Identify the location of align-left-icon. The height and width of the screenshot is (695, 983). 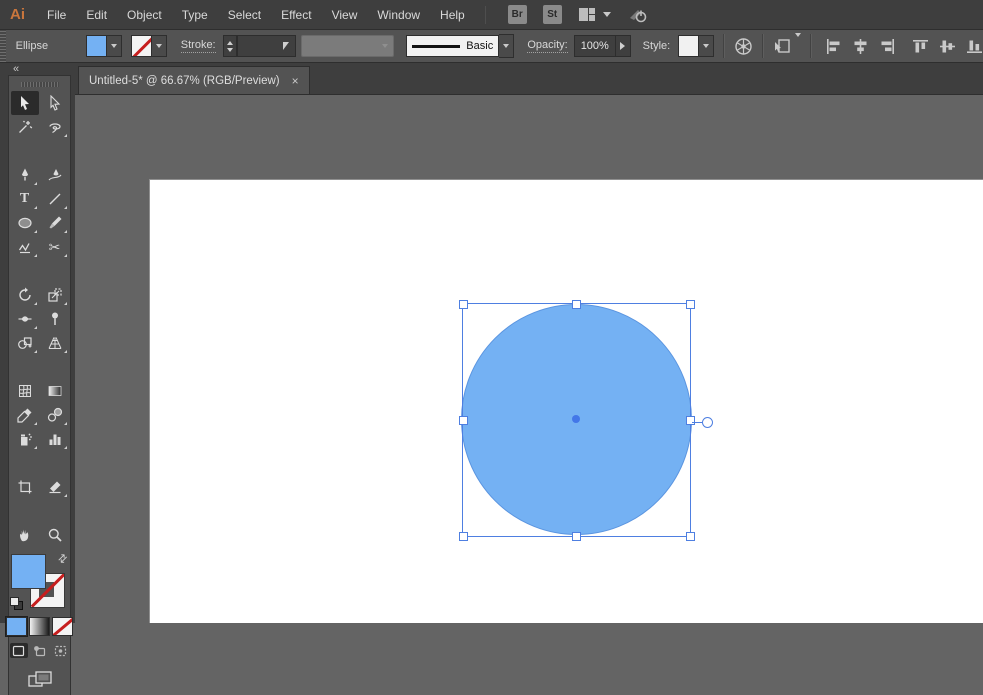
(833, 46).